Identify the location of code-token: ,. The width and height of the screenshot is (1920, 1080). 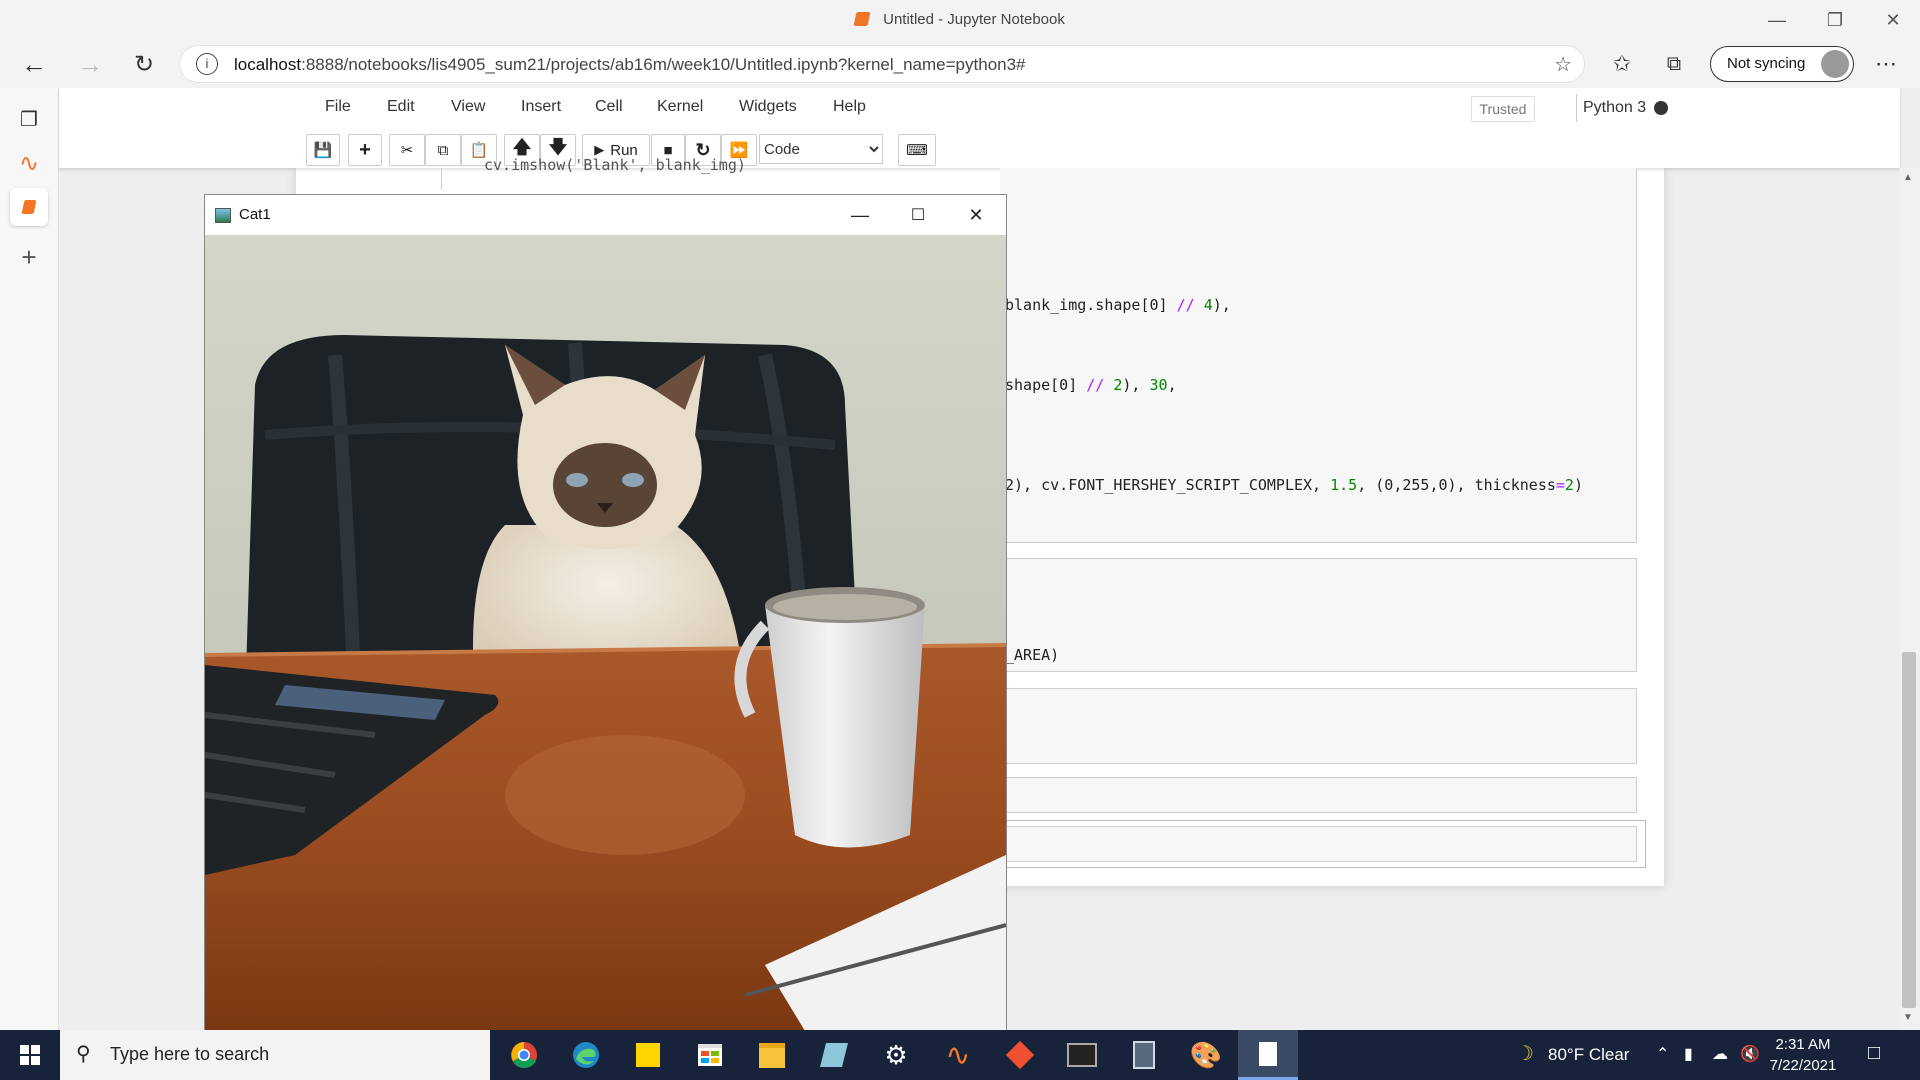
(1172, 385).